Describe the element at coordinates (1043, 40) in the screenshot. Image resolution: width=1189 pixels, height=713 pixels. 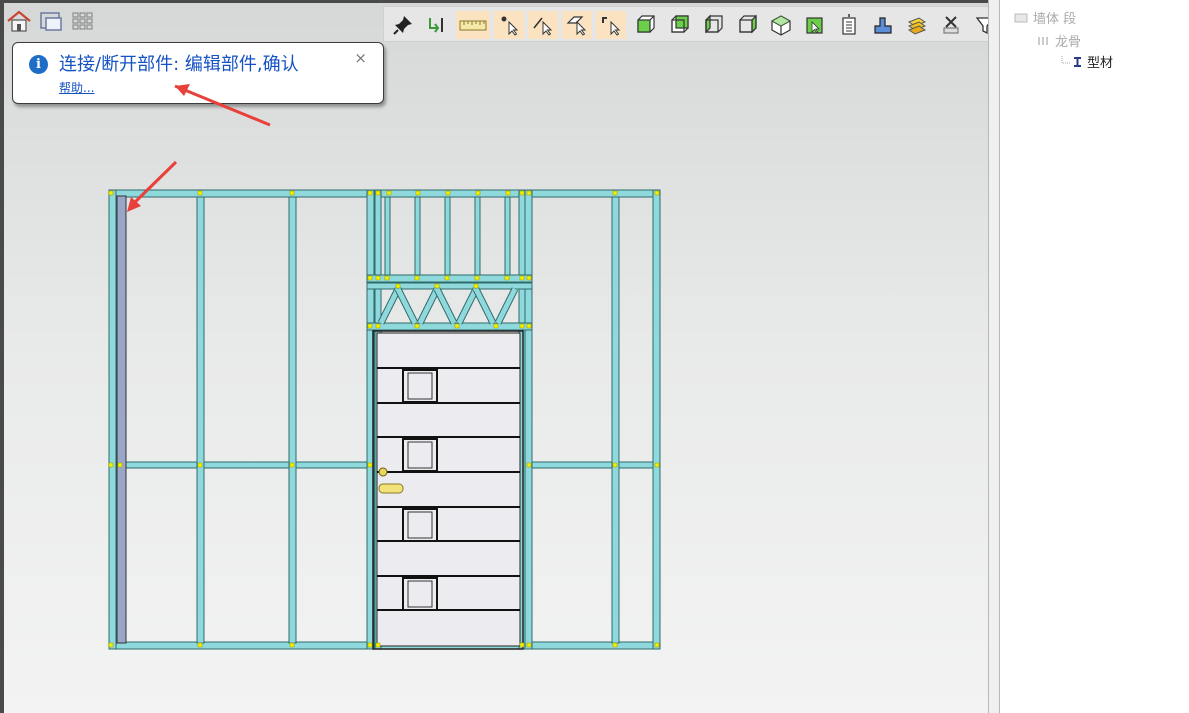
I see `studs-icon` at that location.